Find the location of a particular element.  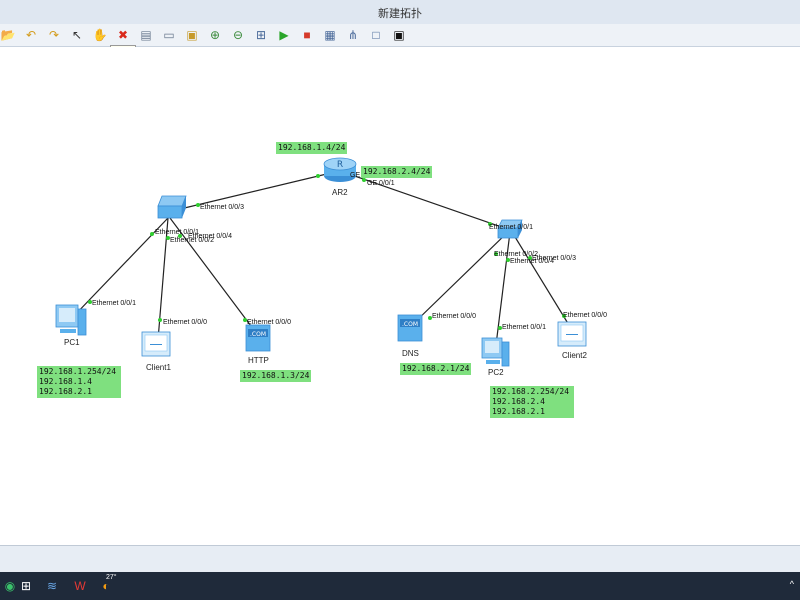

ip-label-http: 192.168.1.3/24 is located at coordinates (276, 376).